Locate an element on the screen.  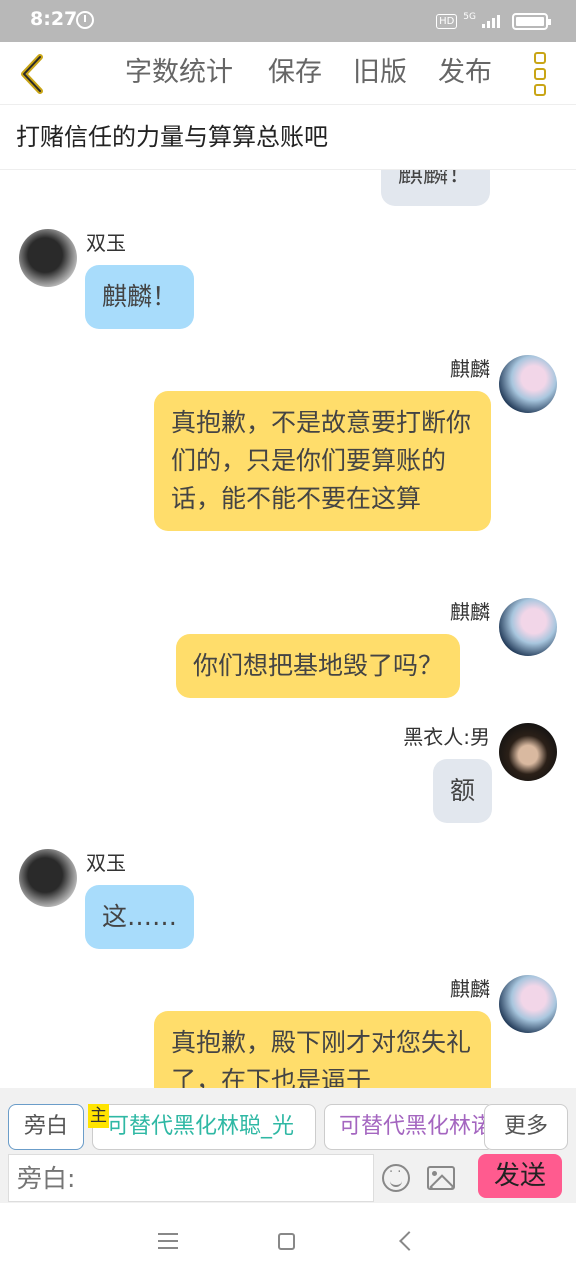
menu-icon is located at coordinates (168, 1241).